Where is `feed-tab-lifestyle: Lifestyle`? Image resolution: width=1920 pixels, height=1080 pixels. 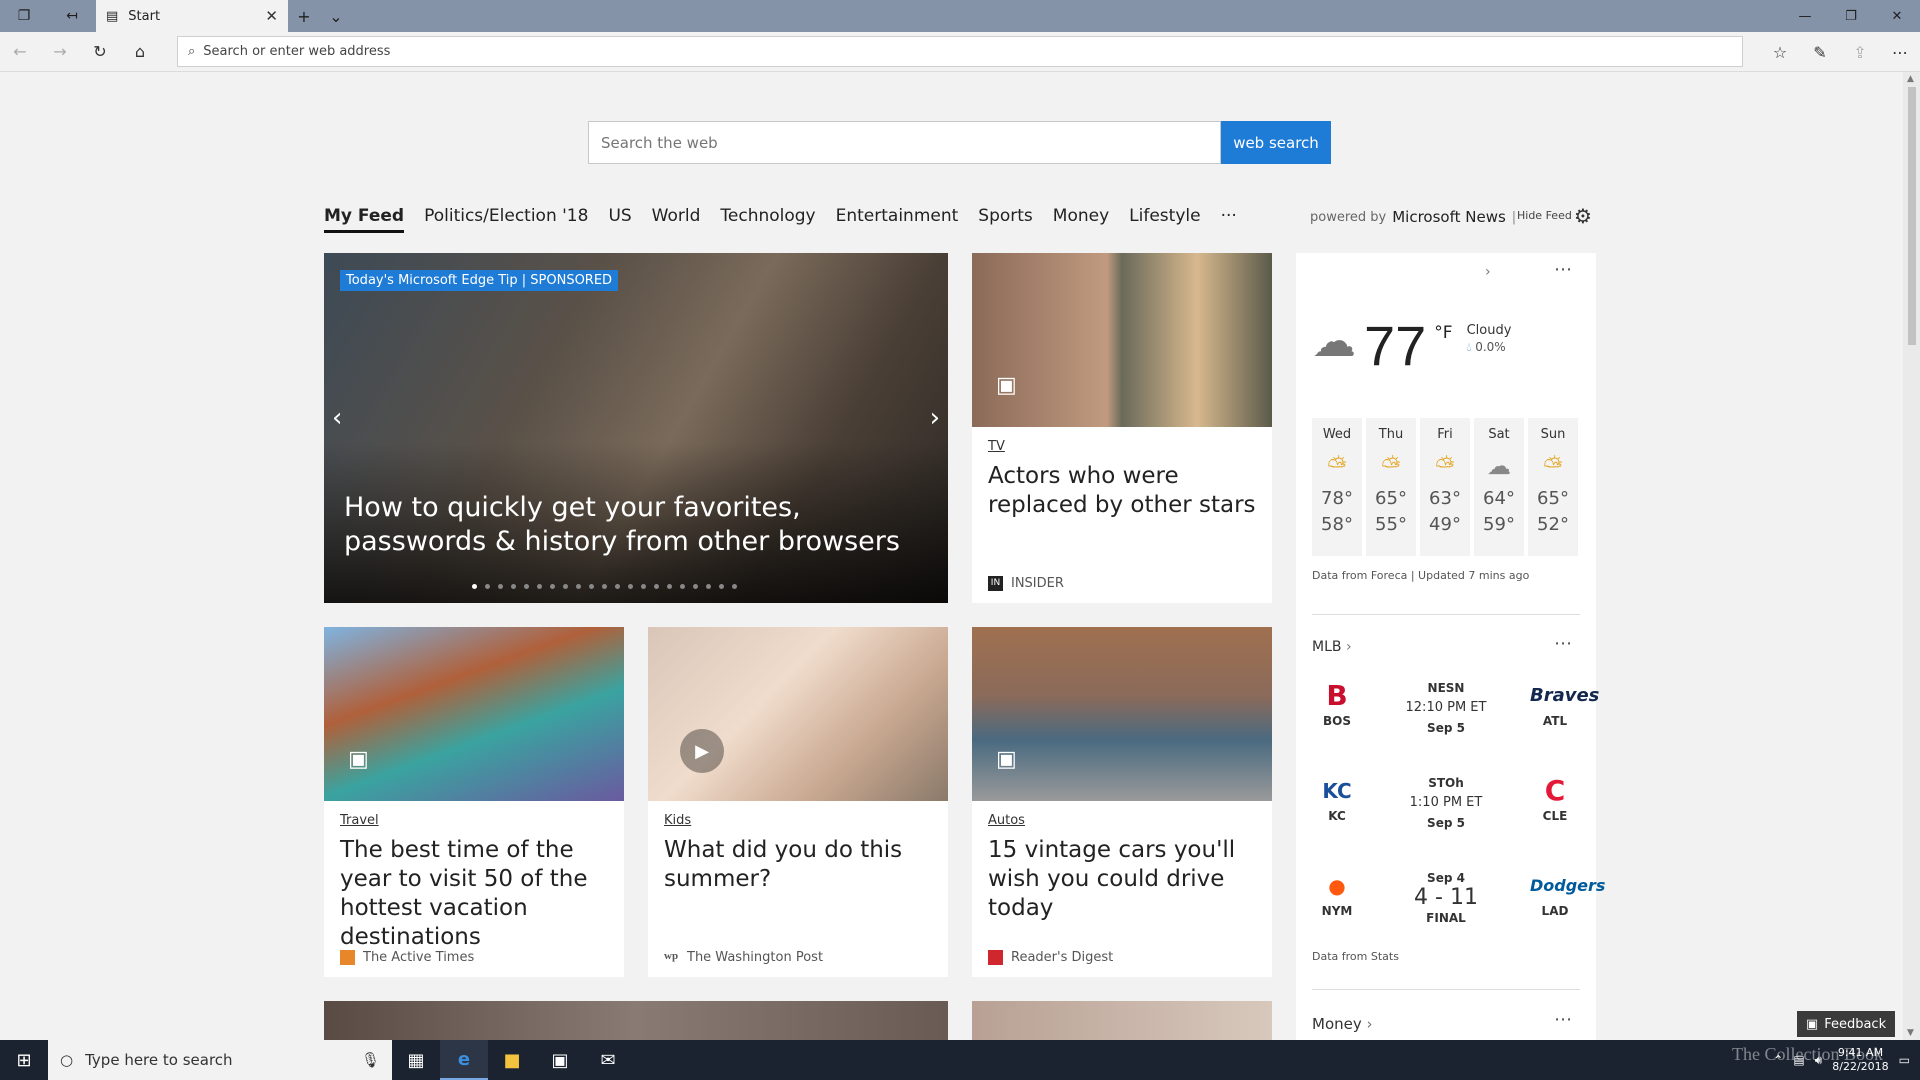
feed-tab-lifestyle: Lifestyle is located at coordinates (1164, 219).